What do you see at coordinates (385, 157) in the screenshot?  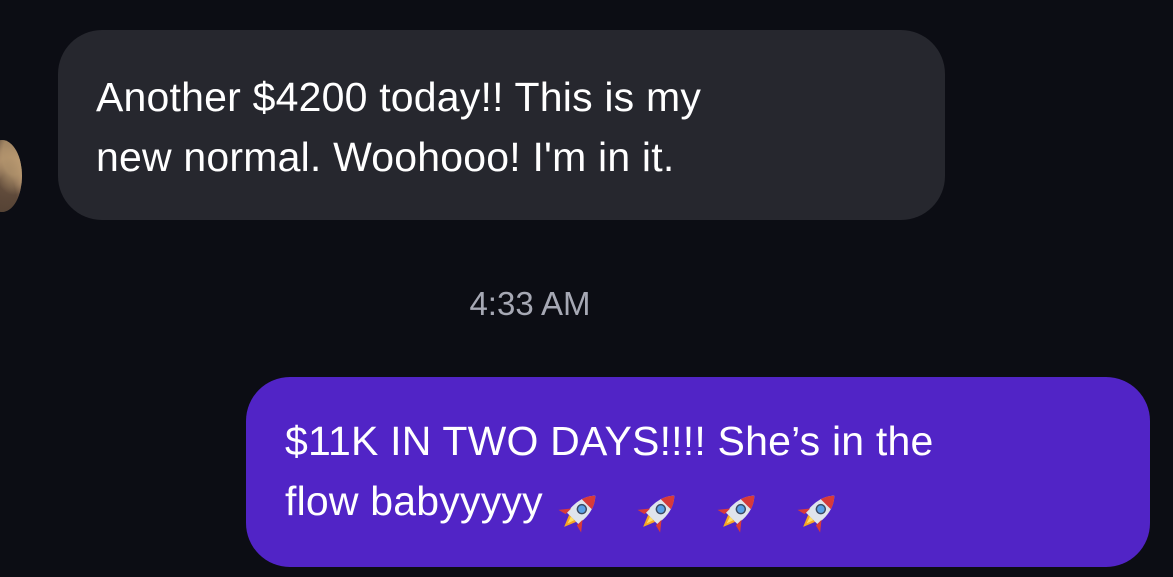 I see `incoming-message-line-2: new normal. Woohooo! I'm in it.` at bounding box center [385, 157].